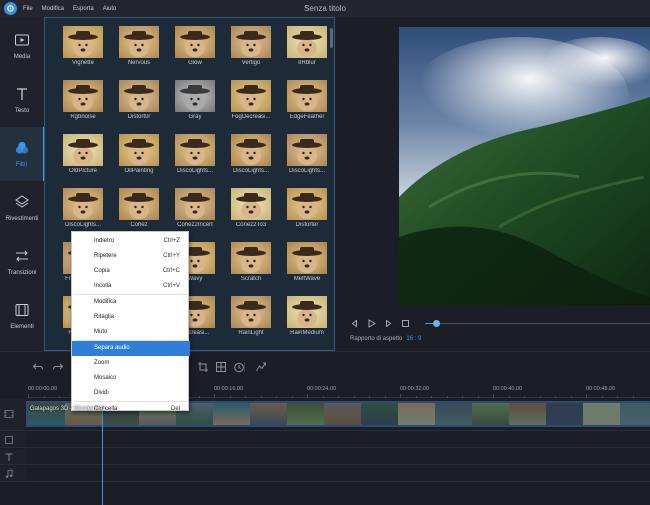 The height and width of the screenshot is (505, 650). What do you see at coordinates (306, 206) in the screenshot?
I see `filter-tile: Distorter` at bounding box center [306, 206].